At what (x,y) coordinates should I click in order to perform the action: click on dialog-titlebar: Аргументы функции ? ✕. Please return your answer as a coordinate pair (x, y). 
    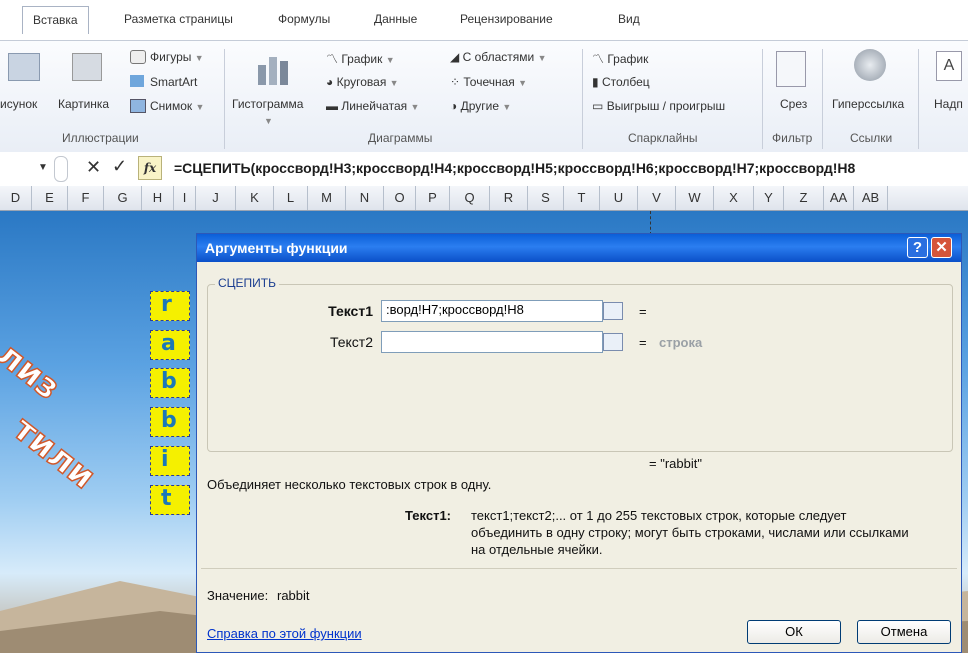
    Looking at the image, I should click on (579, 248).